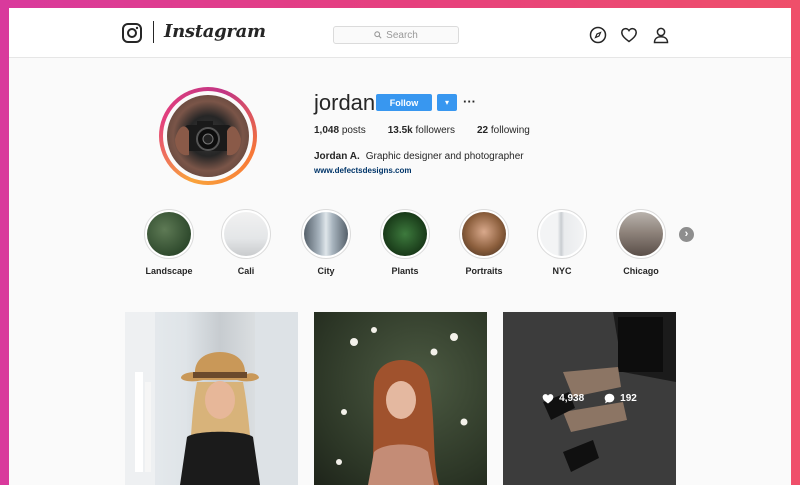  I want to click on like-heart-icon, so click(548, 399).